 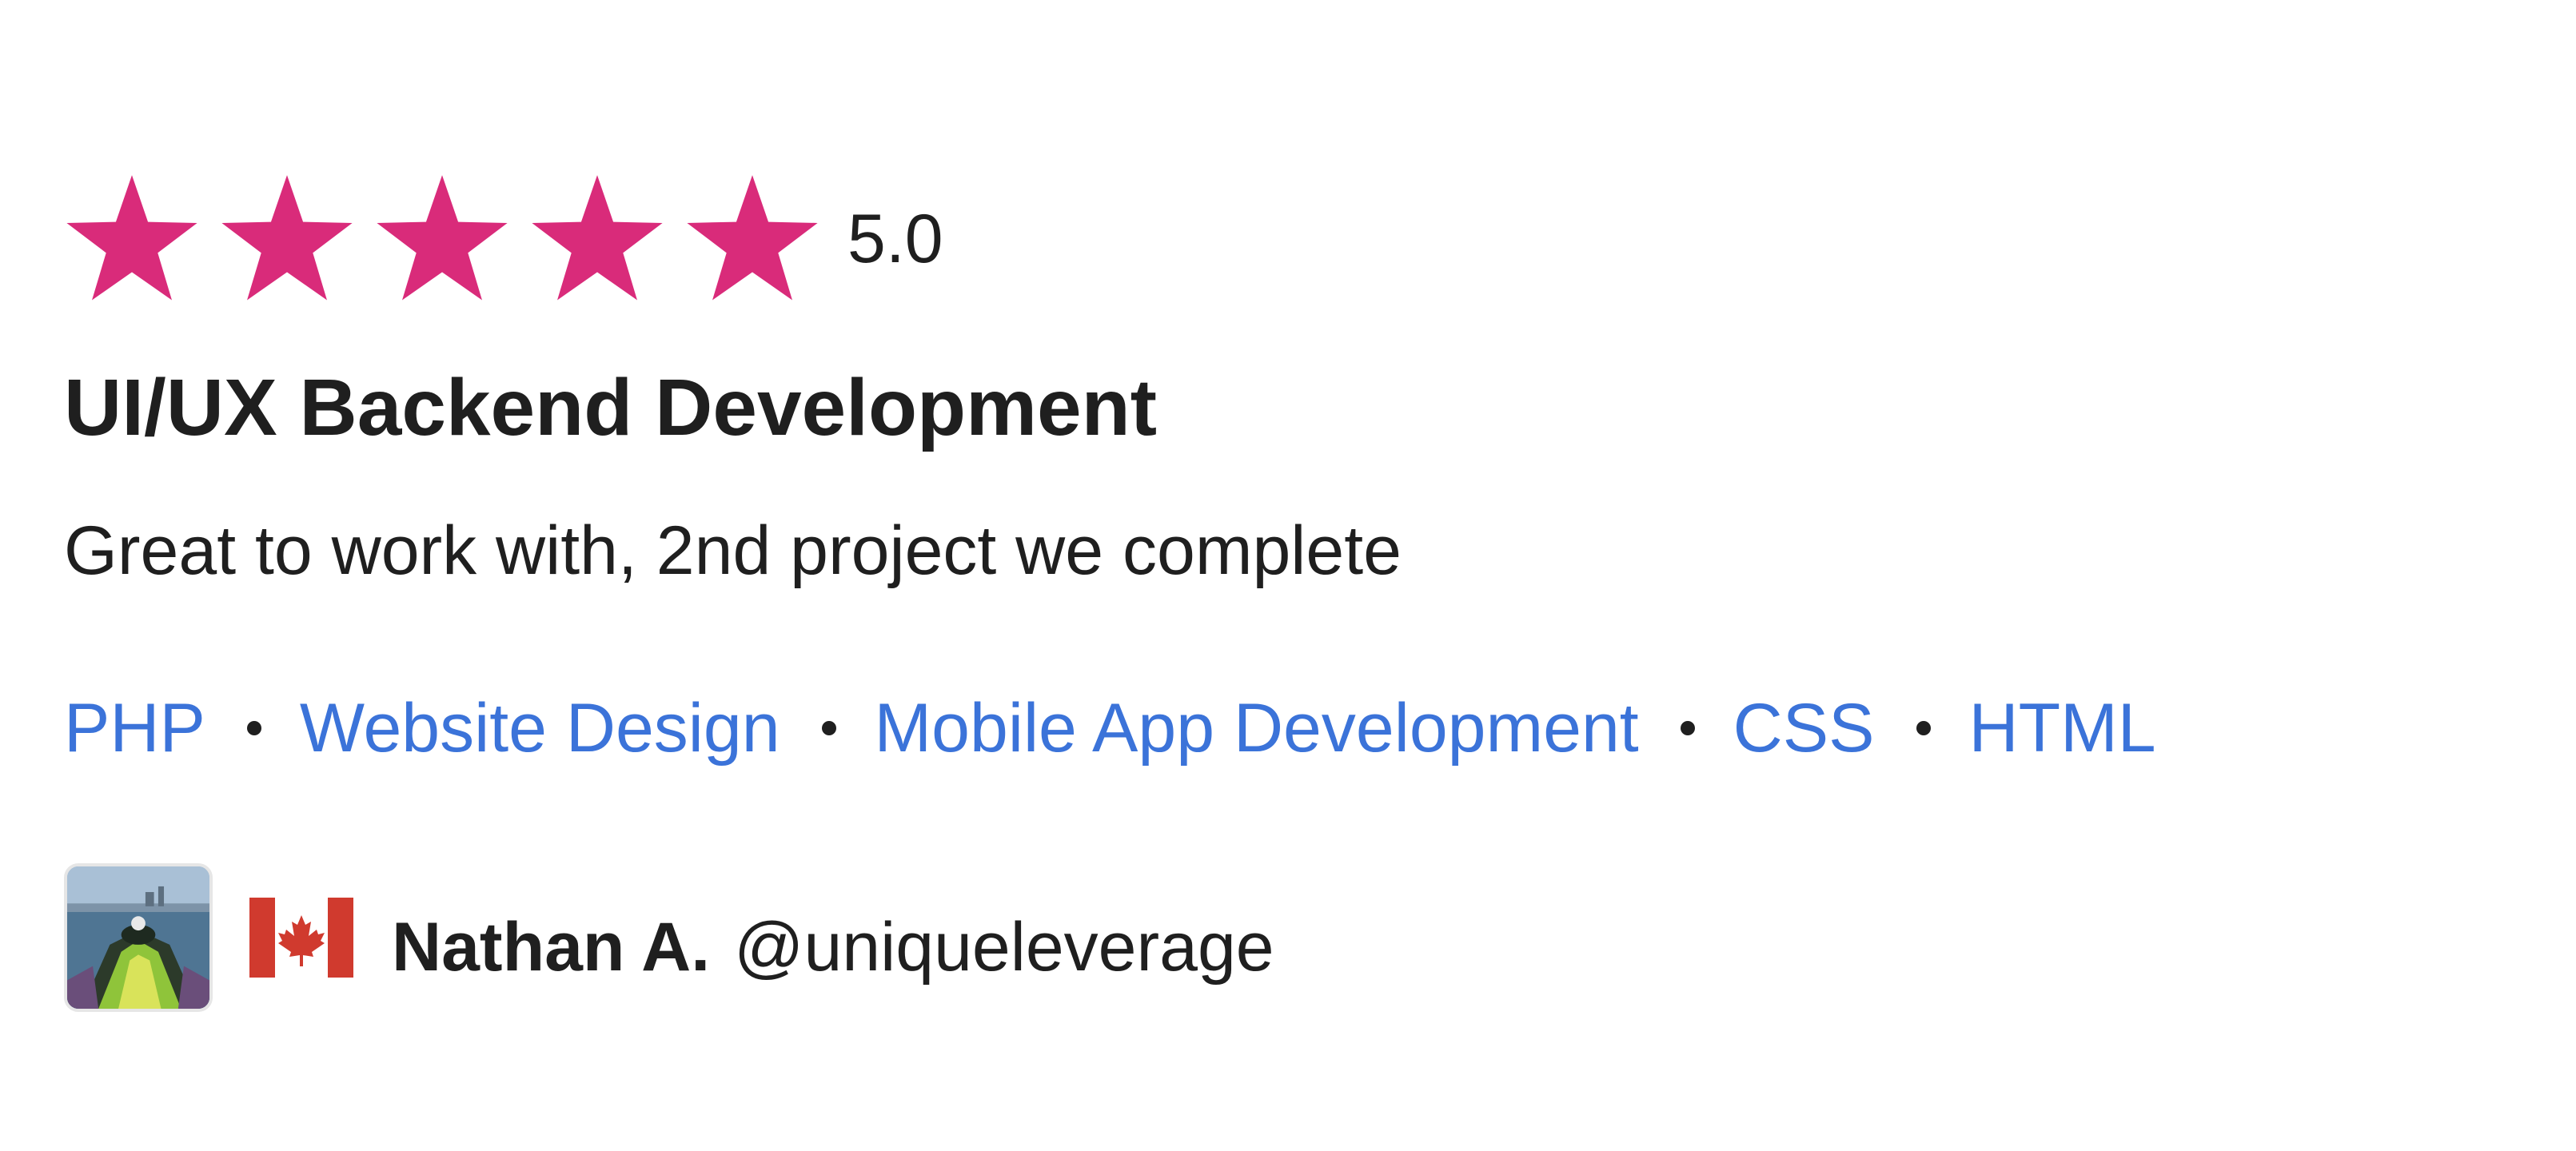 I want to click on rating-value: 5.0, so click(x=895, y=239).